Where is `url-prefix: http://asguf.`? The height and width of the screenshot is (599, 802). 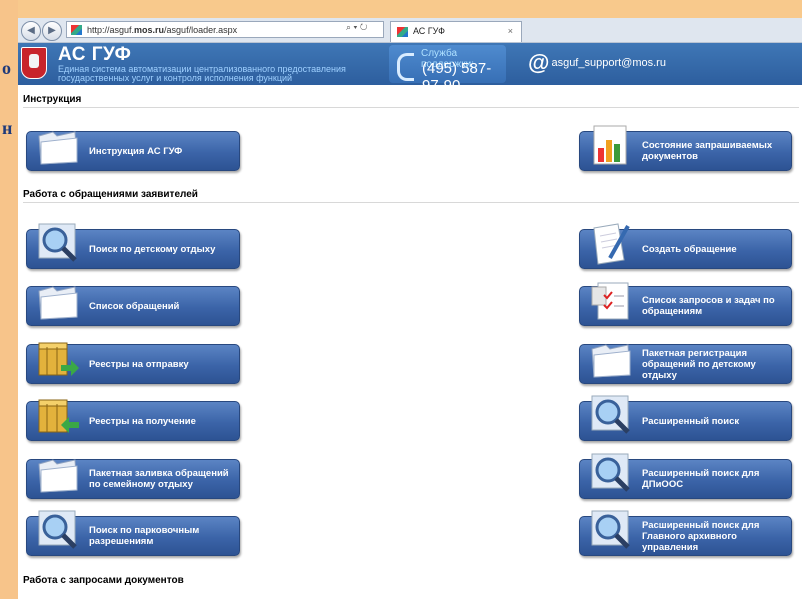 url-prefix: http://asguf. is located at coordinates (111, 30).